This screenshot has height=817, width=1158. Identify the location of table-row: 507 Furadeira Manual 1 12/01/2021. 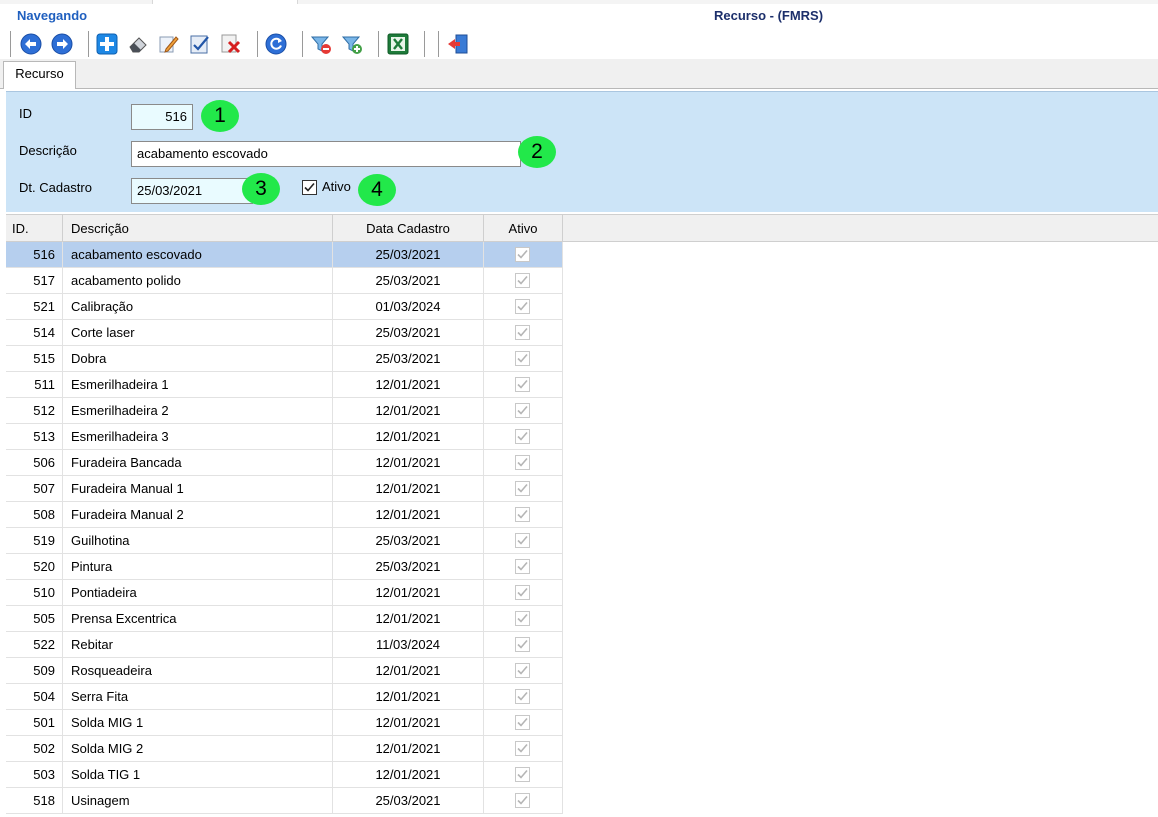
(284, 489).